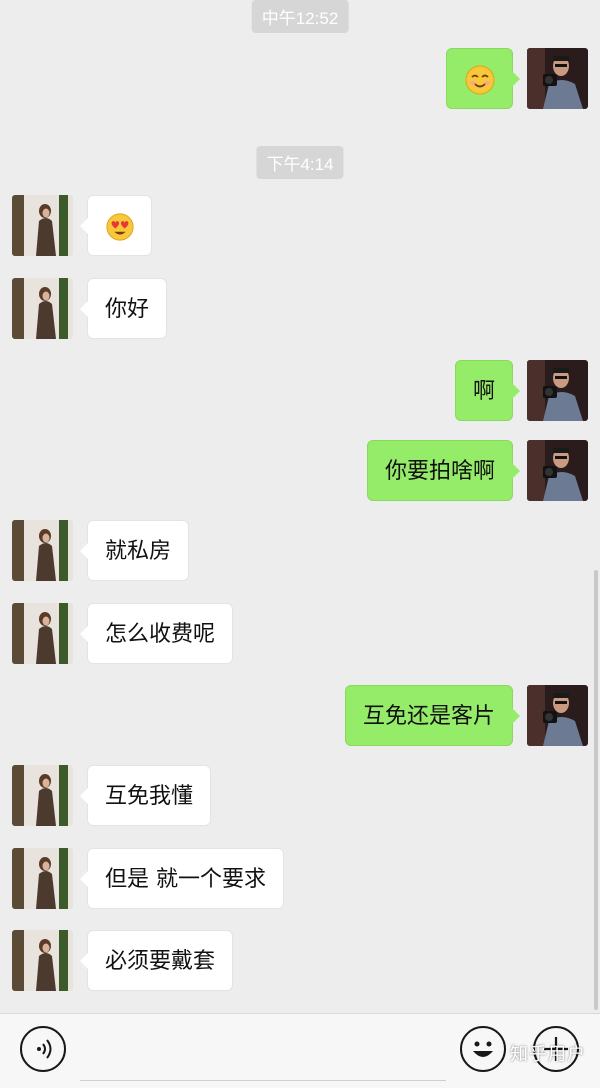  Describe the element at coordinates (479, 80) in the screenshot. I see `smiling-face-icon` at that location.